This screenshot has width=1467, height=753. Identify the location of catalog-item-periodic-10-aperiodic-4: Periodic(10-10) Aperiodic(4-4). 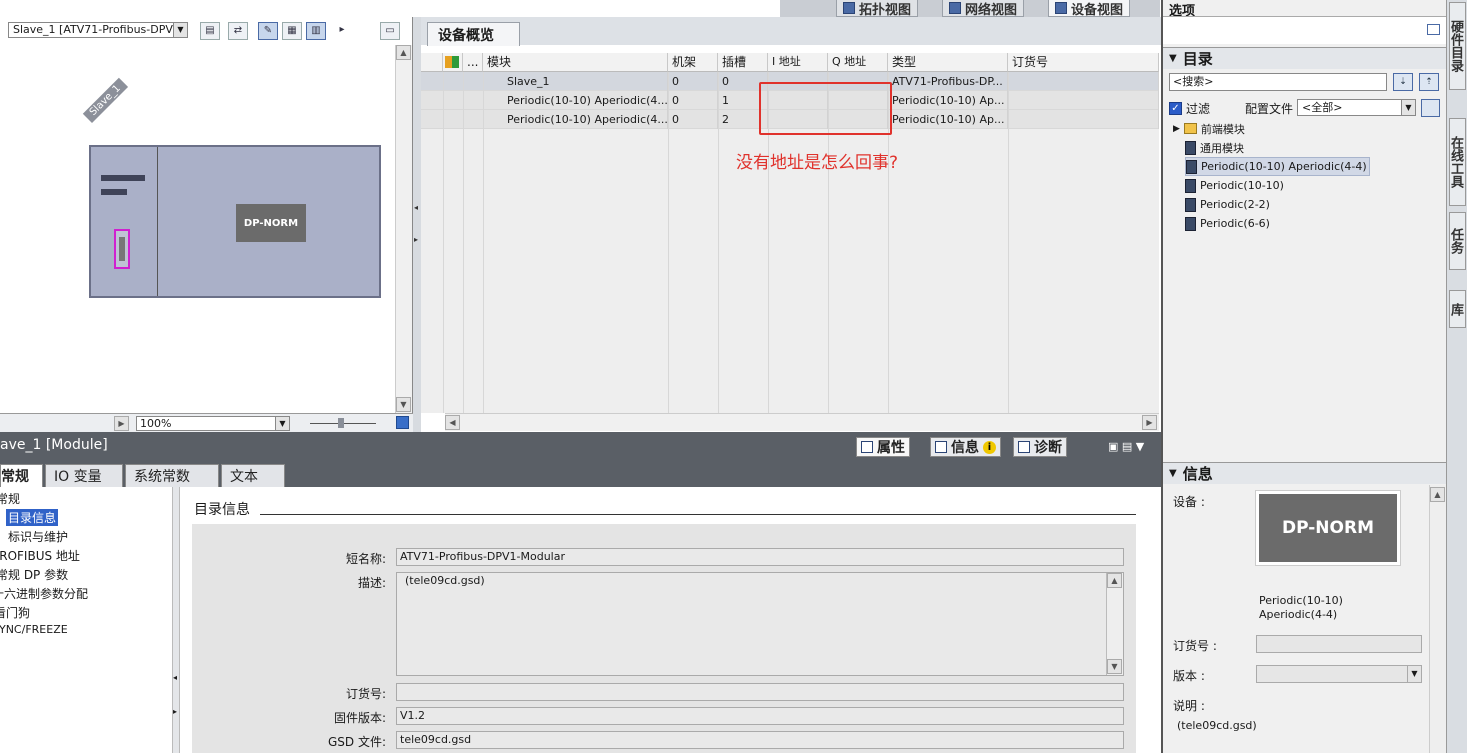
(1277, 166).